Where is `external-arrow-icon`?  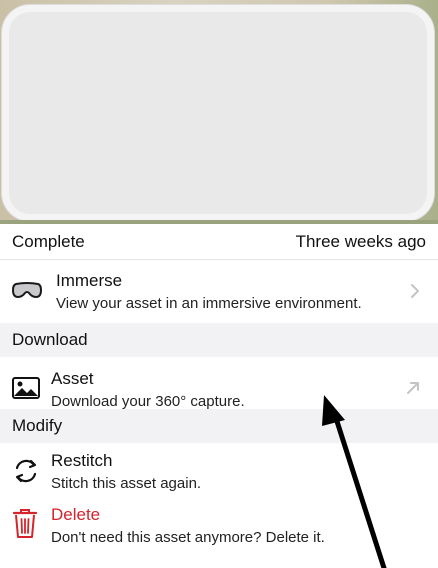 external-arrow-icon is located at coordinates (413, 390).